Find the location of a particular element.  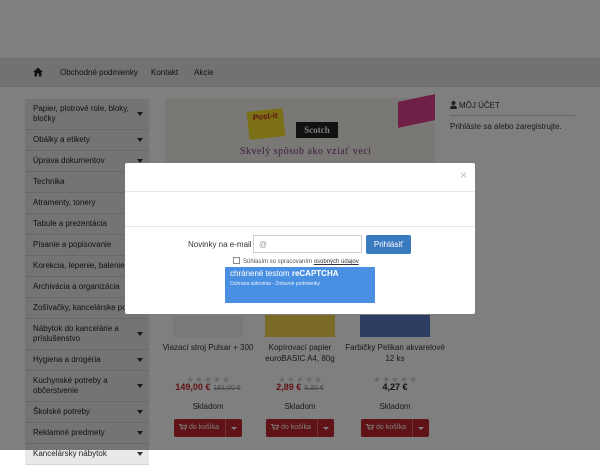

consent-row: Súhlasím so spracovaním osobných údajov is located at coordinates (296, 261).